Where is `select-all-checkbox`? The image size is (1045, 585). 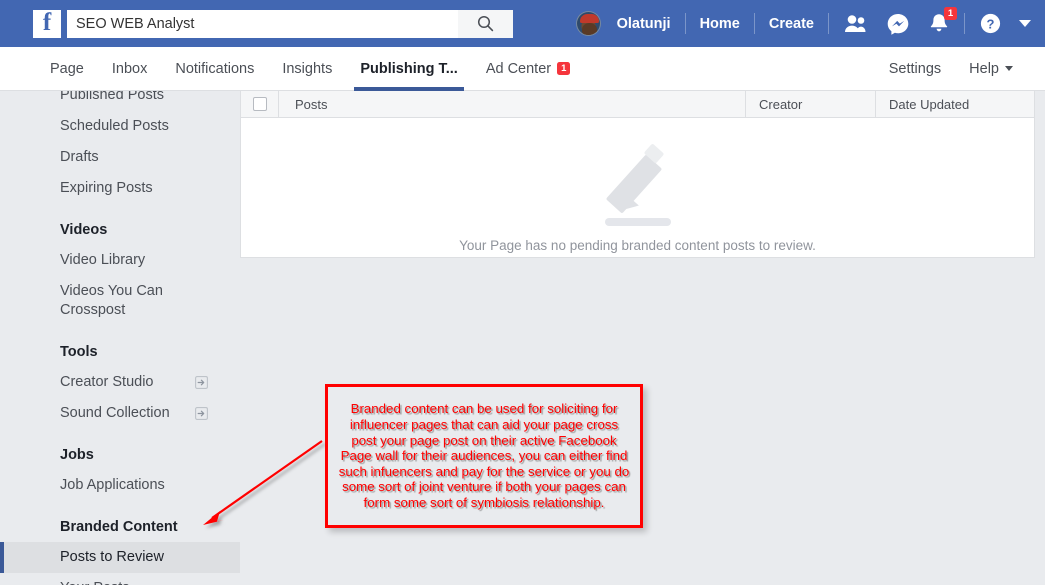 select-all-checkbox is located at coordinates (259, 104).